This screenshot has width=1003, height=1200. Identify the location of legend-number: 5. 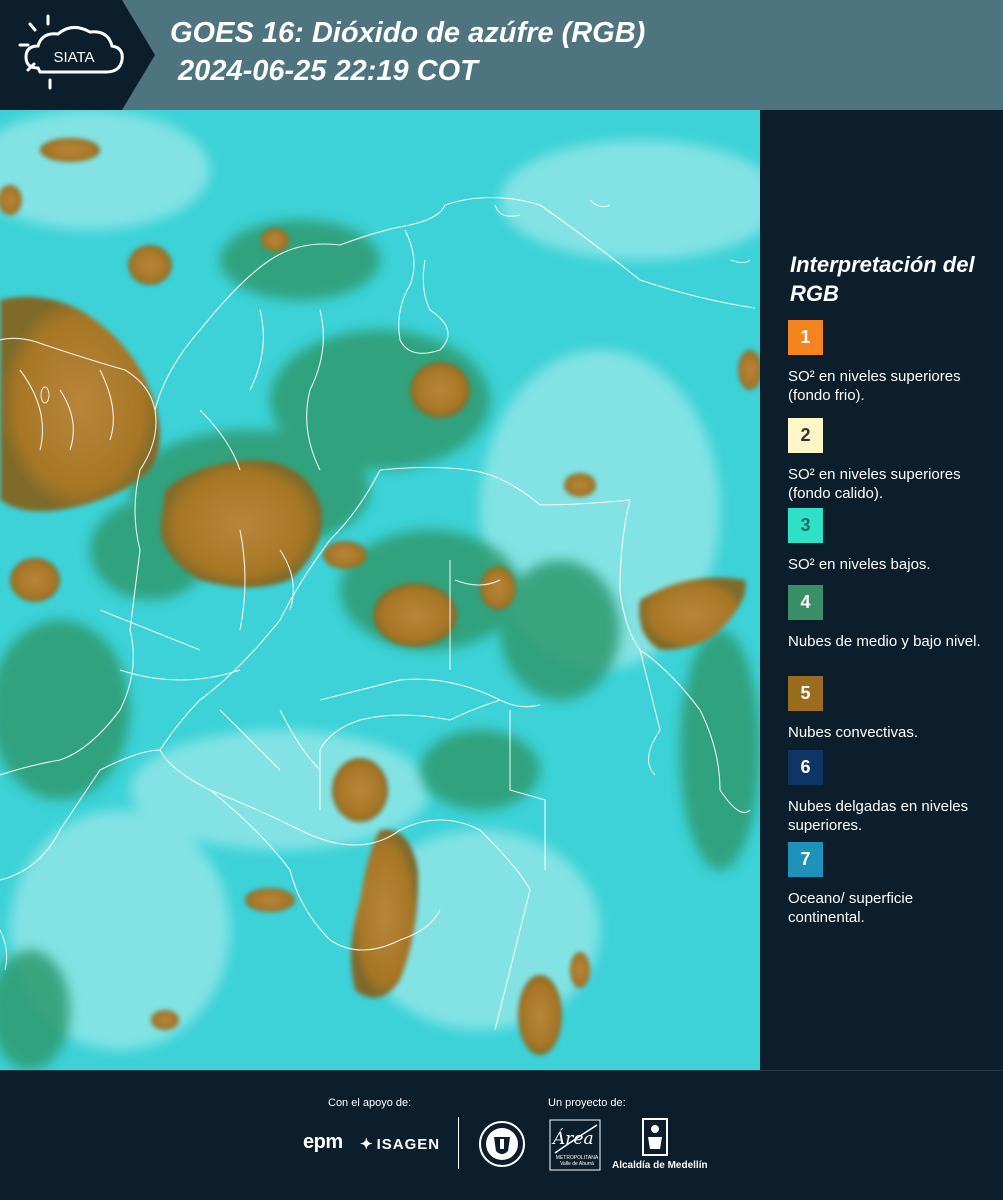
(805, 693).